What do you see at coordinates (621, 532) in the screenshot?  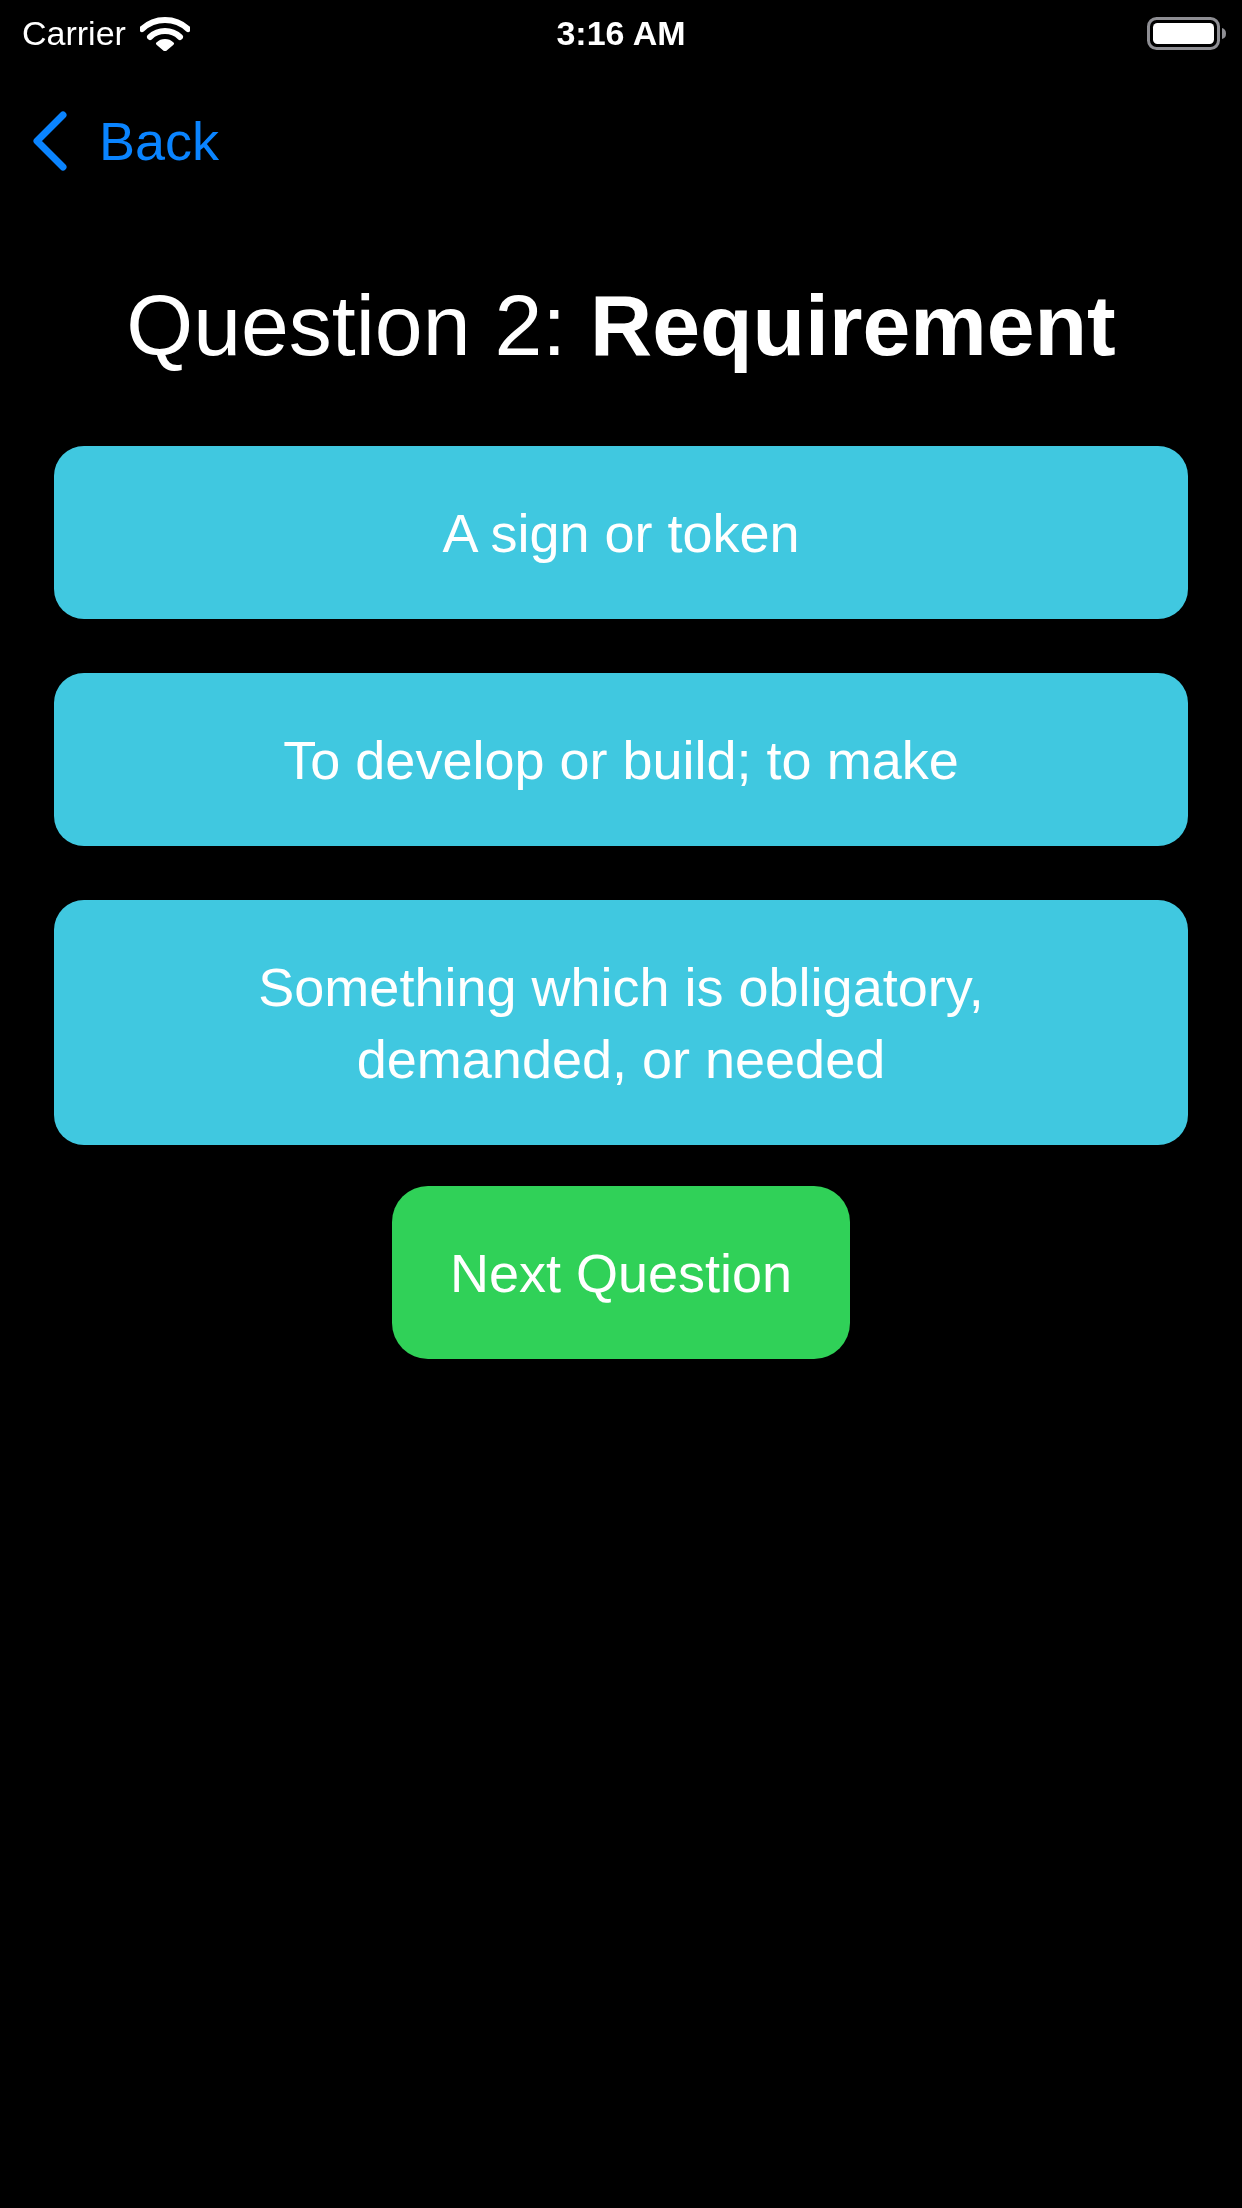 I see `answer-button: A sign or token` at bounding box center [621, 532].